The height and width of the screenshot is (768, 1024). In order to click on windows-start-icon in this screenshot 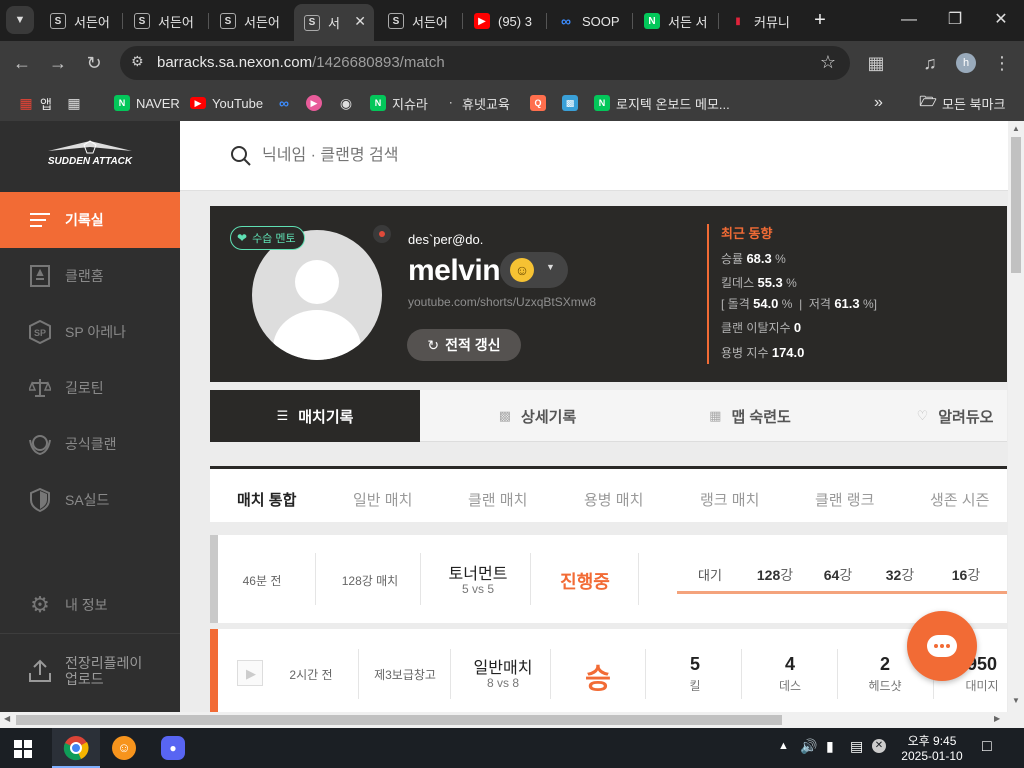, I will do `click(23, 749)`.